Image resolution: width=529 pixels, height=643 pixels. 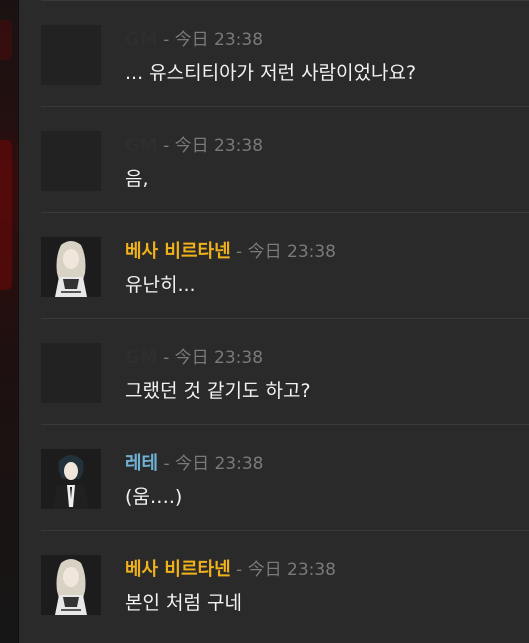 I want to click on author-name: 레테, so click(x=141, y=463).